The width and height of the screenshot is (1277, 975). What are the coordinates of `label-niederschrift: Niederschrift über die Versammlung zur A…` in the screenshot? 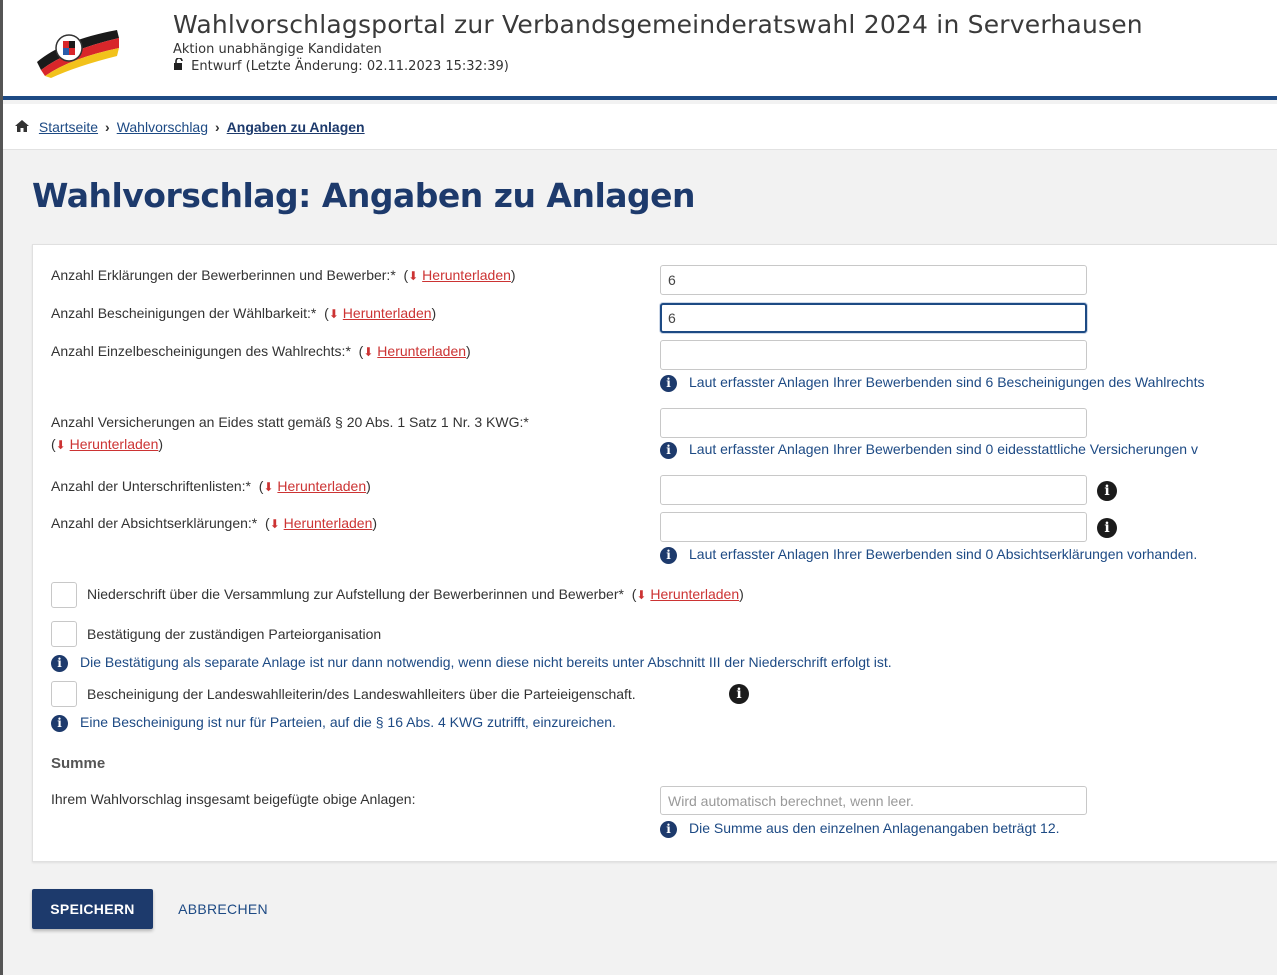 It's located at (415, 594).